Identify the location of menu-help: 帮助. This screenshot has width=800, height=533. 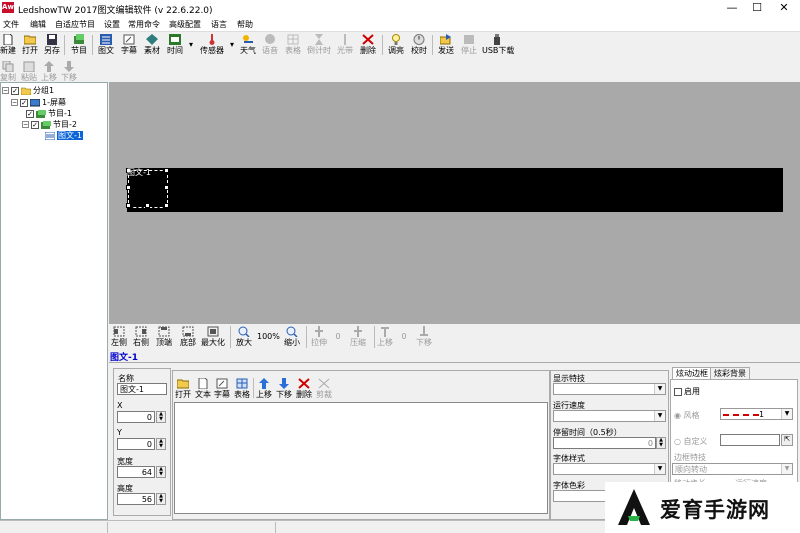
(245, 24).